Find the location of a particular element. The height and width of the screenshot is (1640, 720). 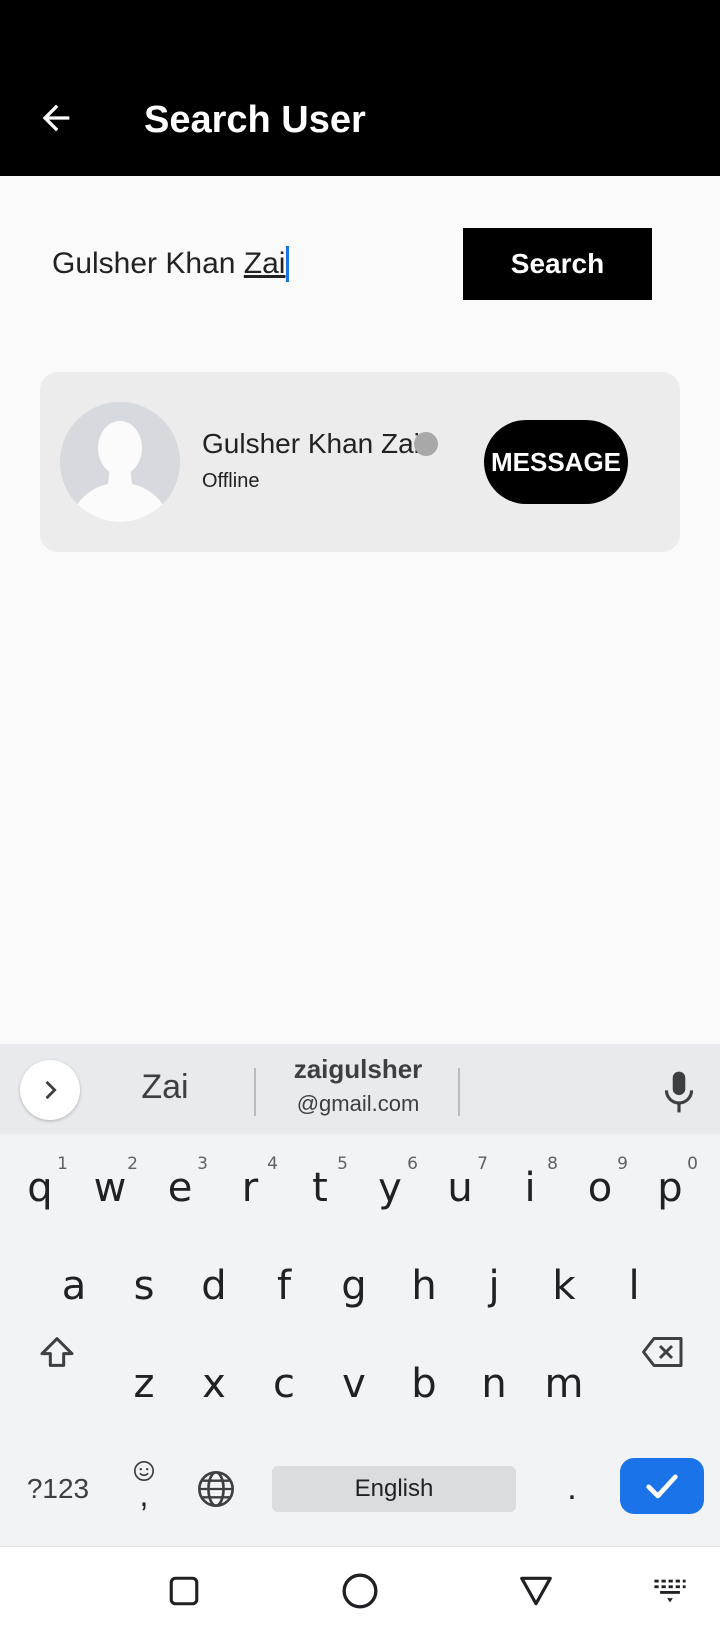

key-number-hint: 1 is located at coordinates (62, 1164).